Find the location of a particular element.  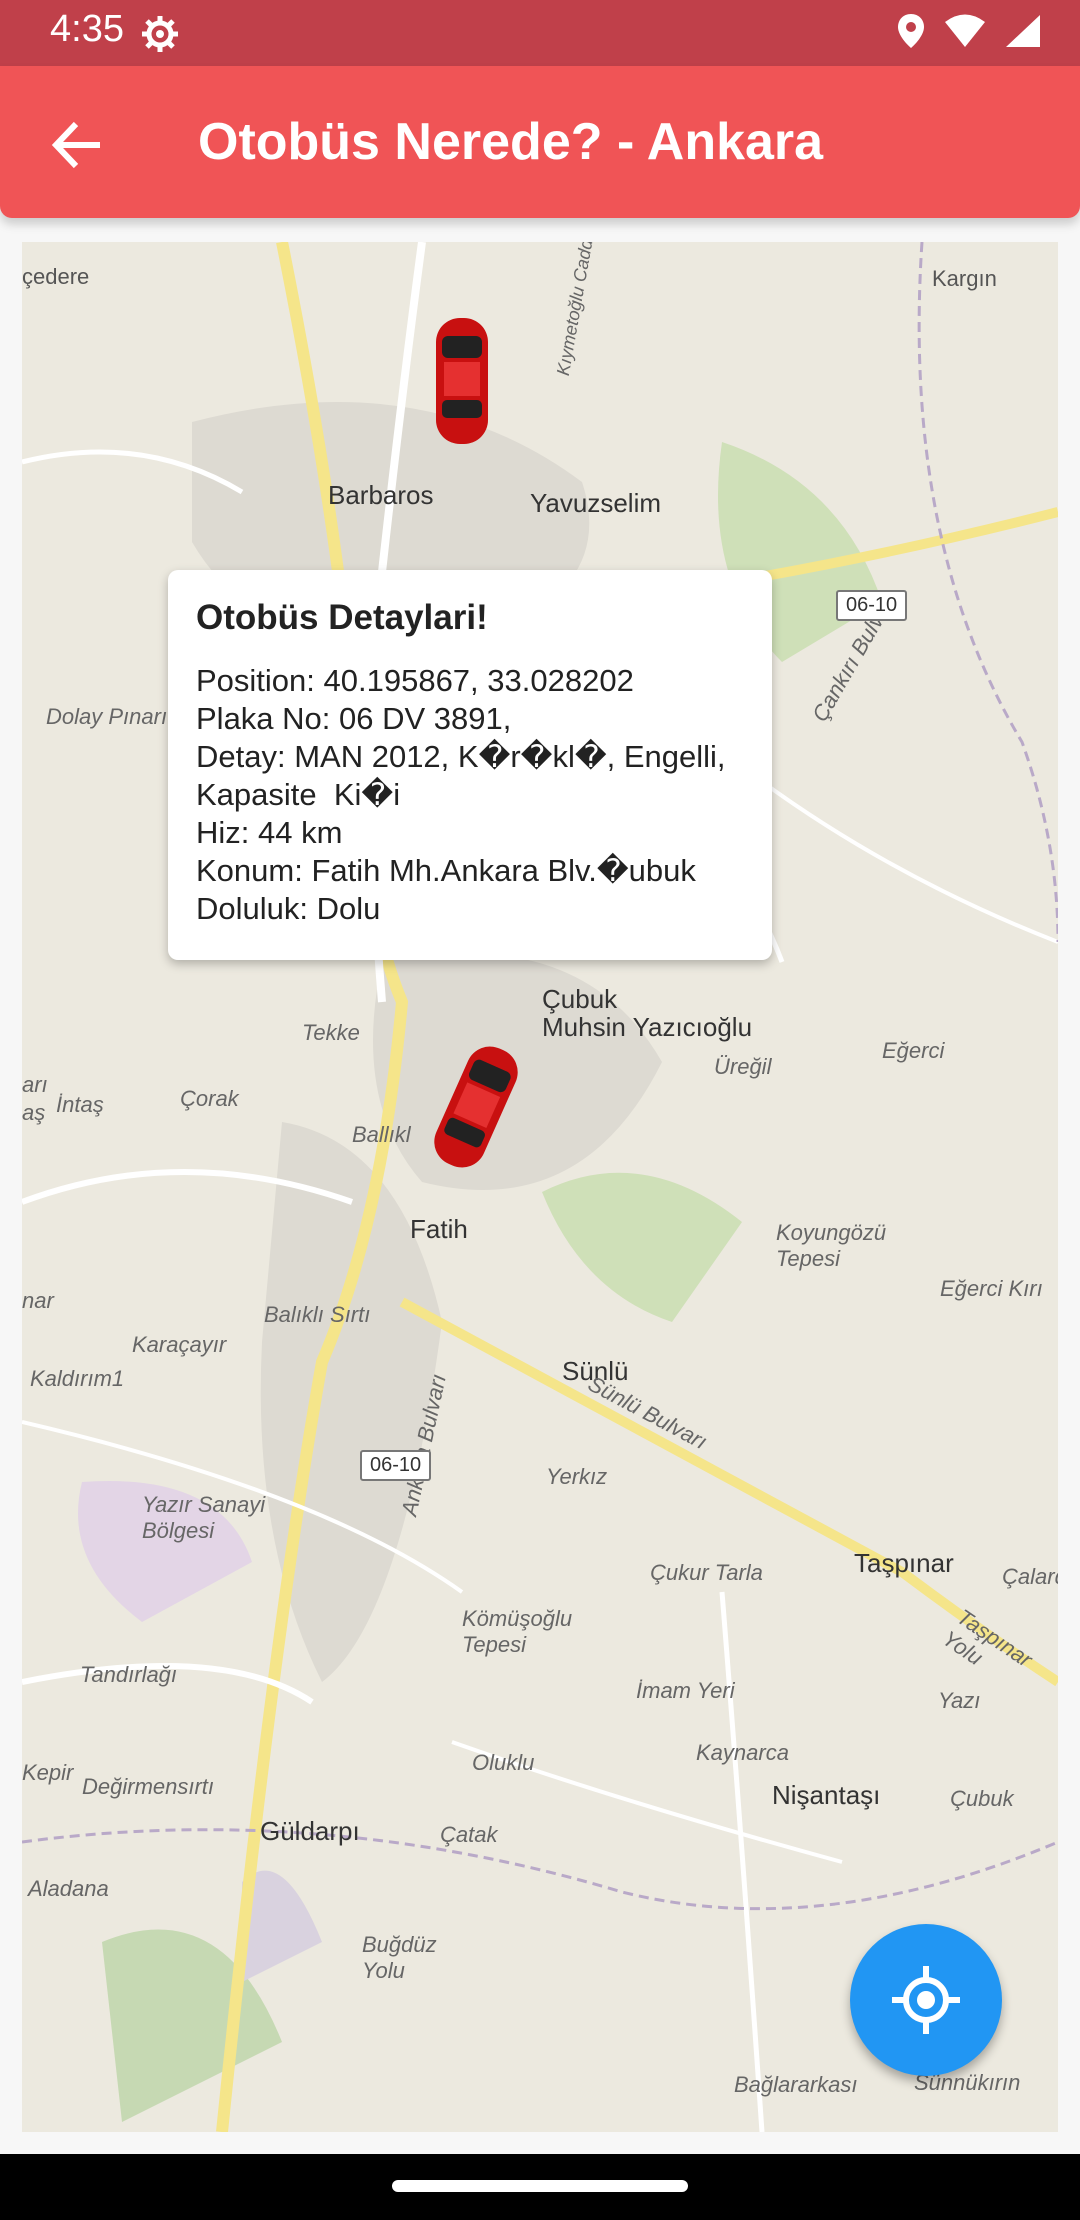

location-pin-icon is located at coordinates (911, 31).